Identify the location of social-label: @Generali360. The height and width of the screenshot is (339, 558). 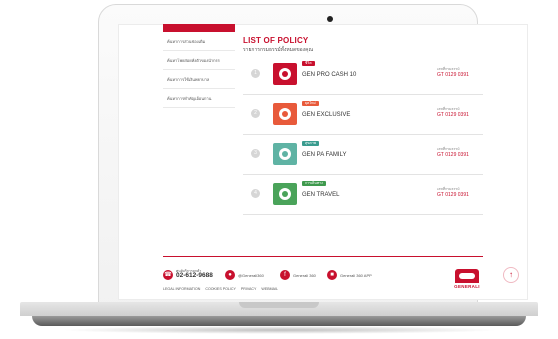
(251, 275).